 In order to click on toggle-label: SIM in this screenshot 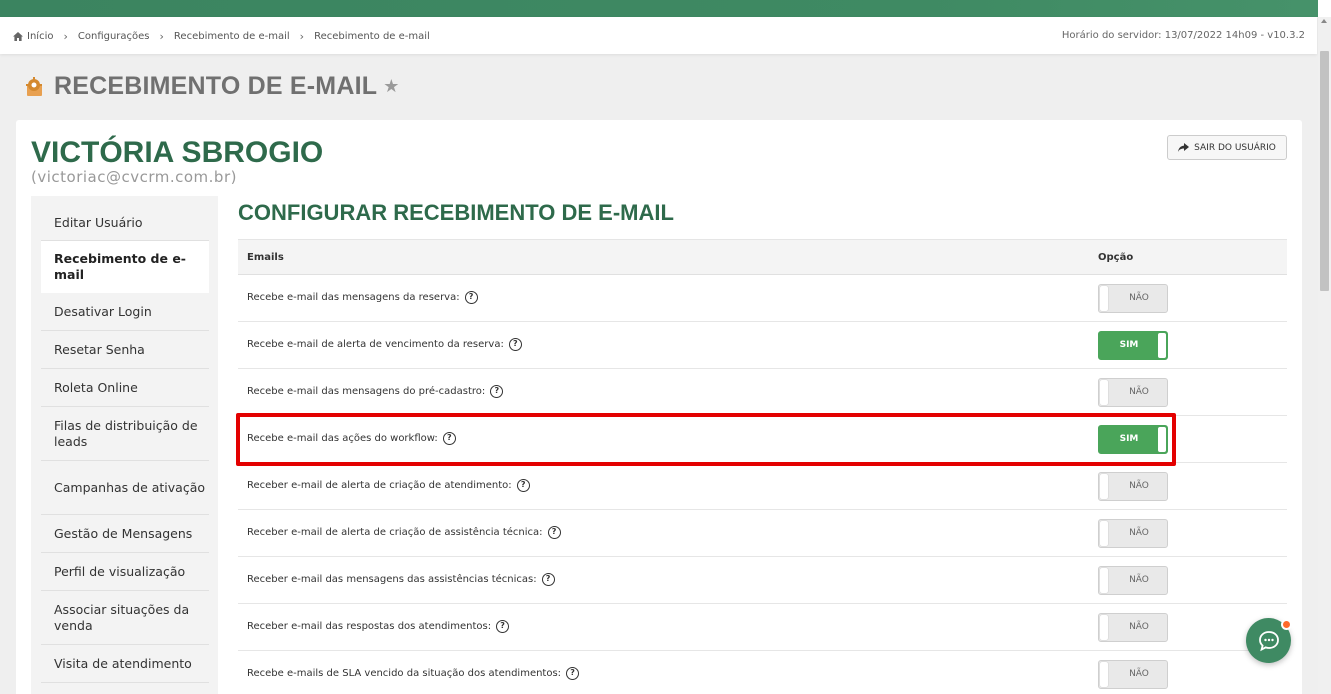, I will do `click(1129, 345)`.